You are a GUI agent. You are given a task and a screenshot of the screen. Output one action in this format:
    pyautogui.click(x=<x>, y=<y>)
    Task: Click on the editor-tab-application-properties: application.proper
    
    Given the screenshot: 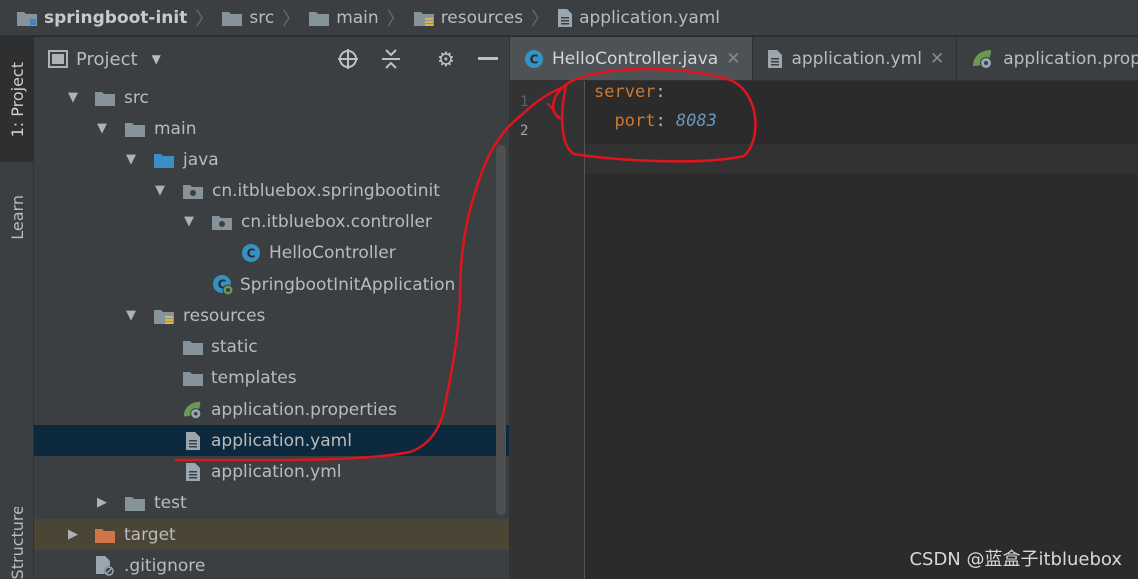 What is the action you would take?
    pyautogui.click(x=1047, y=58)
    